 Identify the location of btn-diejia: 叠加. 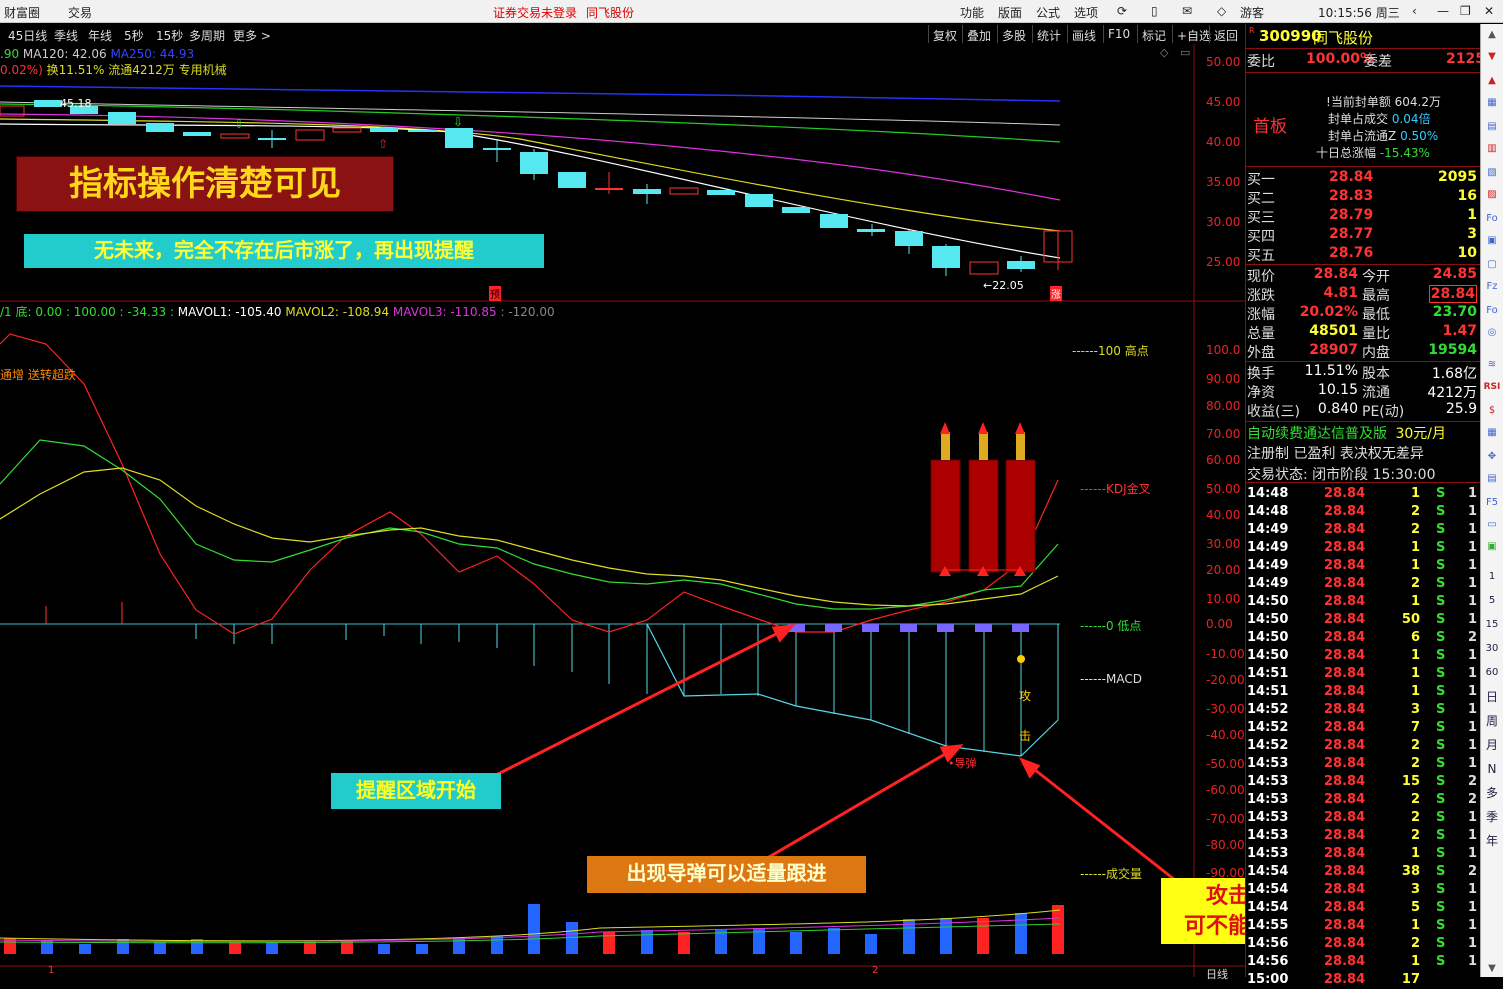
(978, 34).